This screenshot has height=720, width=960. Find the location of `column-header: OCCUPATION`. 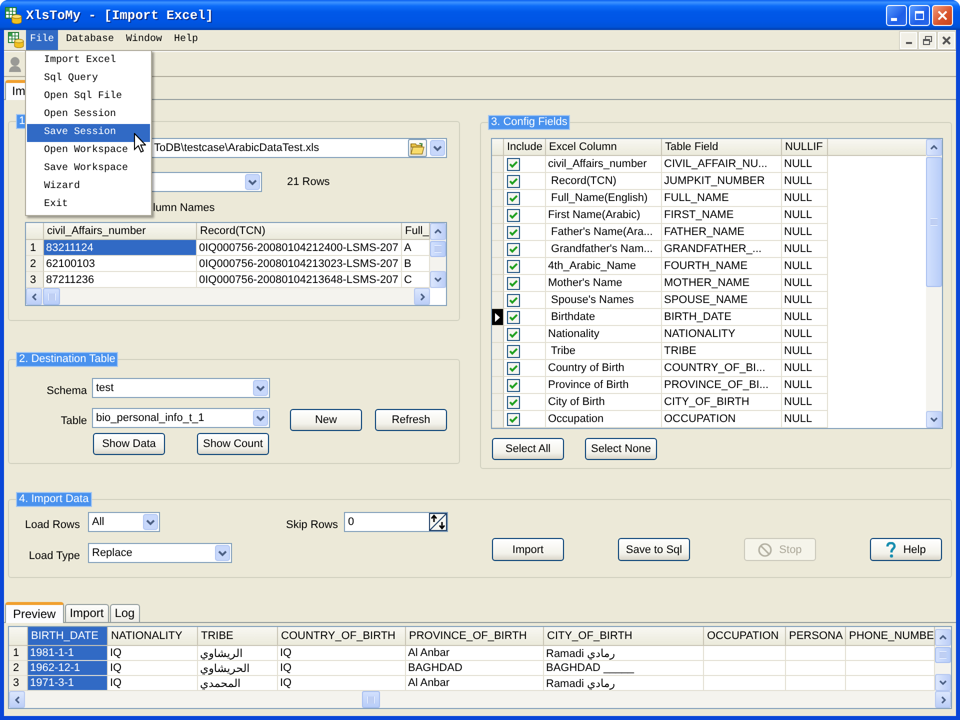

column-header: OCCUPATION is located at coordinates (745, 636).